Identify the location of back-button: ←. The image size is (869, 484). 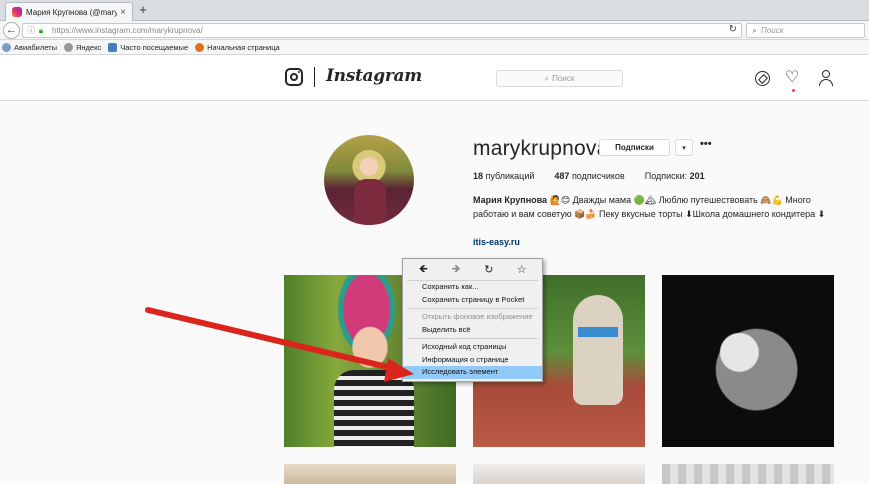
(11, 30).